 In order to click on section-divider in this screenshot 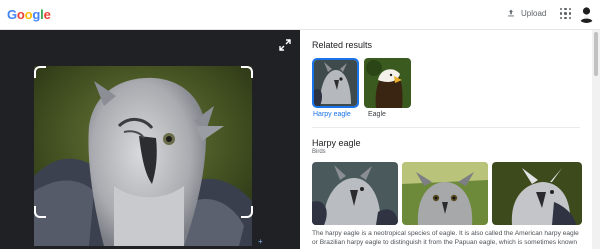, I will do `click(446, 127)`.